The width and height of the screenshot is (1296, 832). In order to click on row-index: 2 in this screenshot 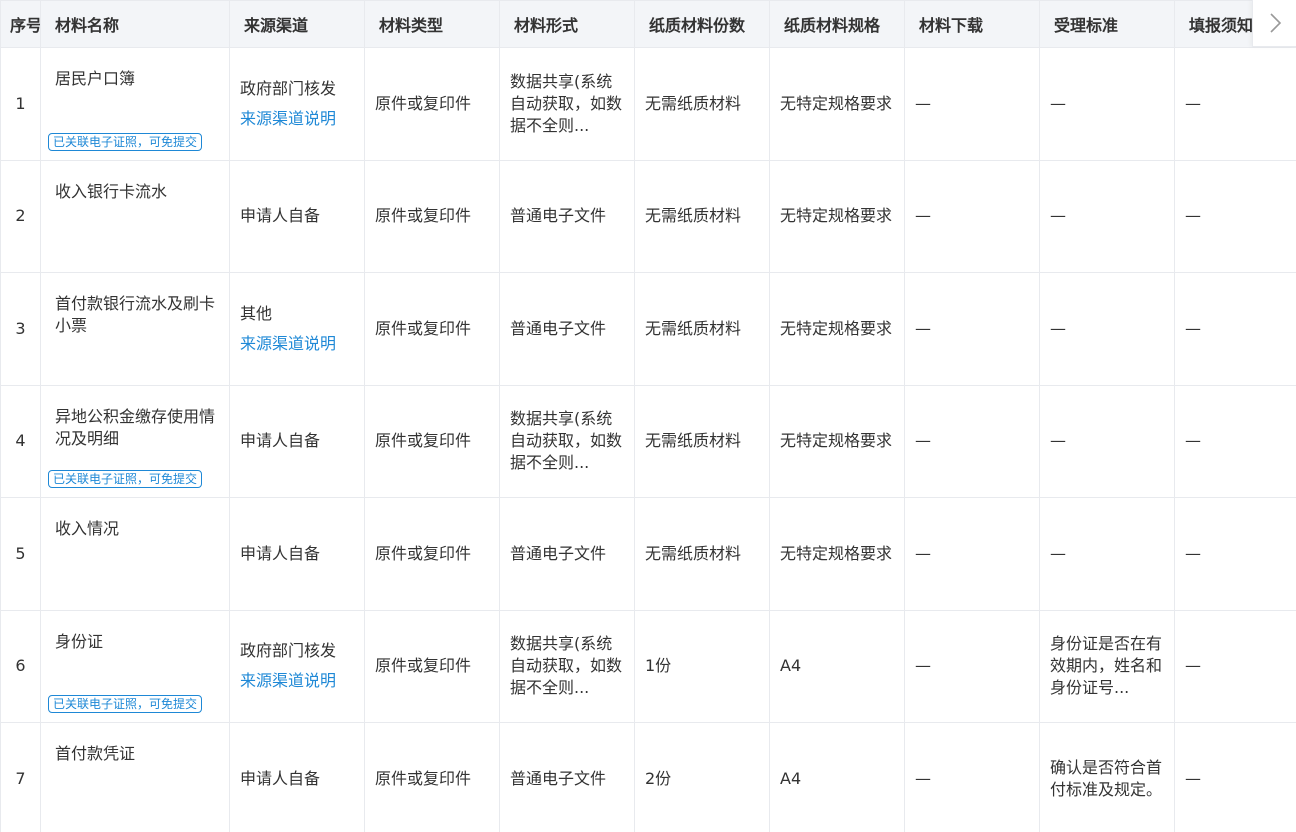, I will do `click(20, 216)`.